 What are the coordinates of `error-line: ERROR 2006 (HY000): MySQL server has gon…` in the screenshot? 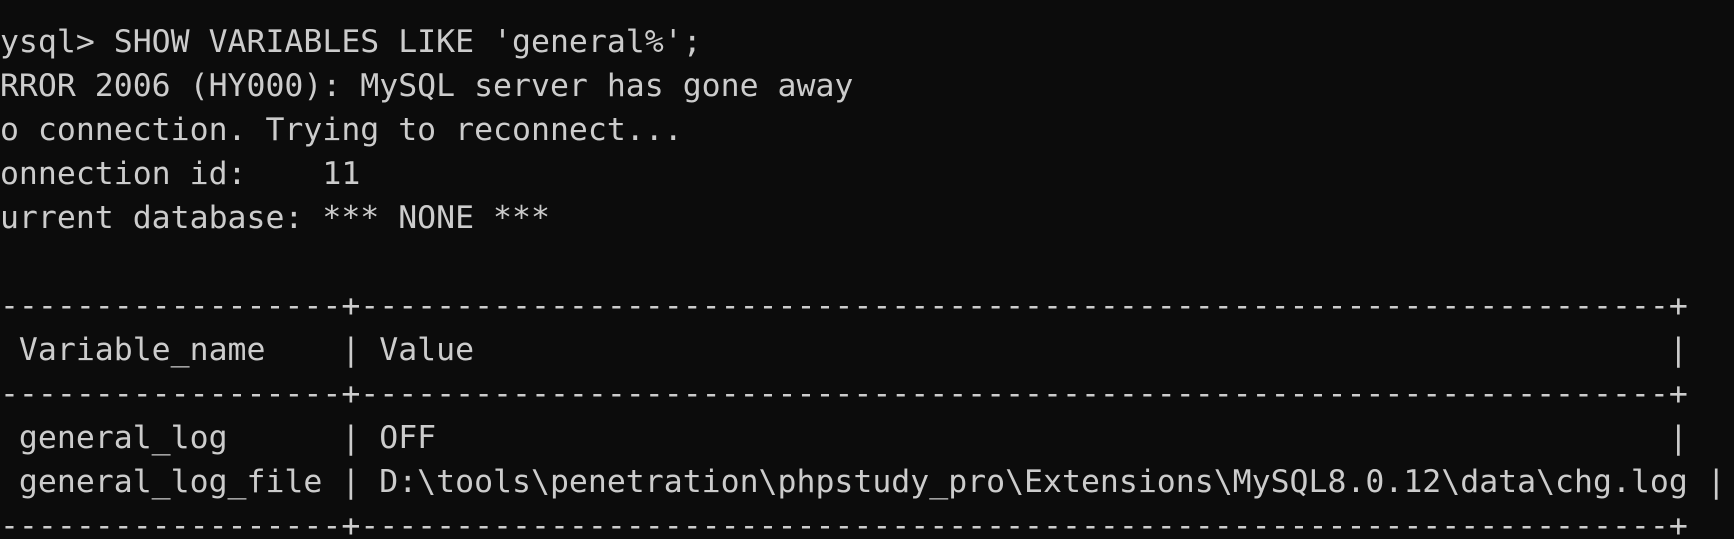 It's located at (427, 86).